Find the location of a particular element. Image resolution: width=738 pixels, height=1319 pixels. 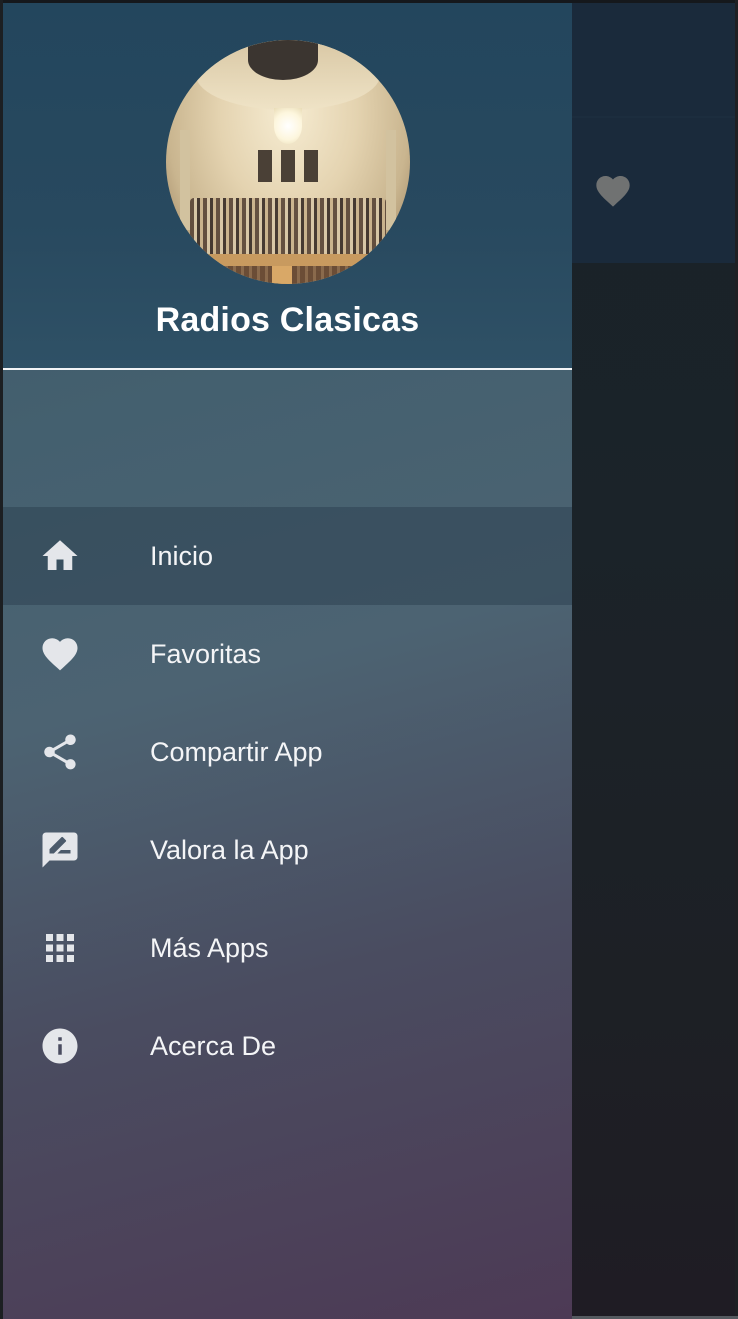

toolbar-divider is located at coordinates (653, 117).